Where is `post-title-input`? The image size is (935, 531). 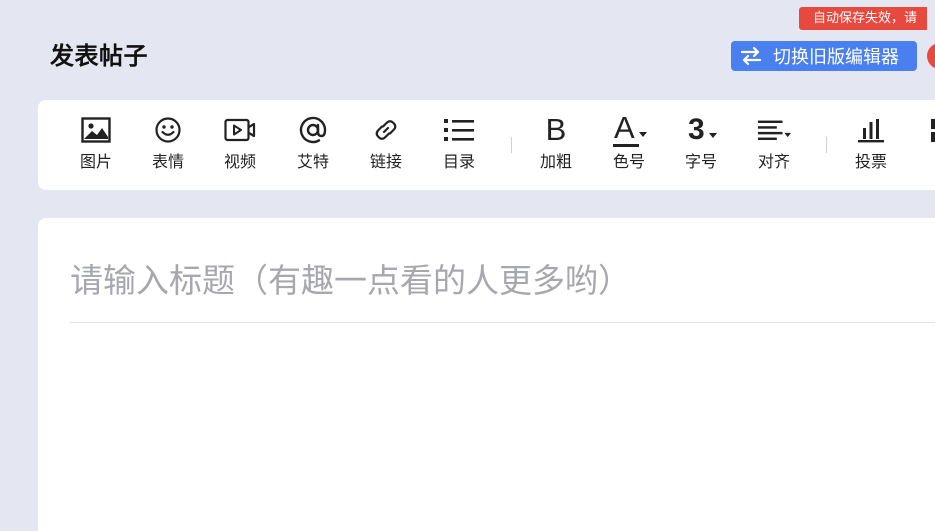 post-title-input is located at coordinates (502, 280).